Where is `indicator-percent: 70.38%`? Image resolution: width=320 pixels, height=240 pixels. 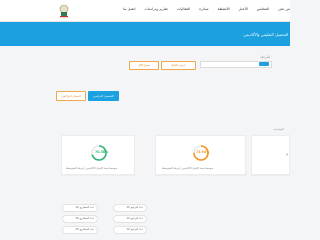
indicator-percent: 70.38% is located at coordinates (102, 152).